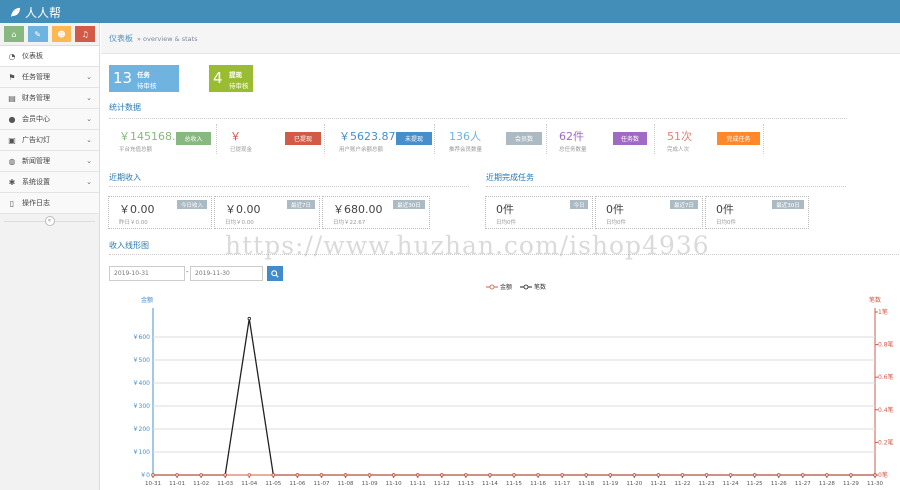  I want to click on sidebar-item: ▯ 操作日志, so click(49, 203).